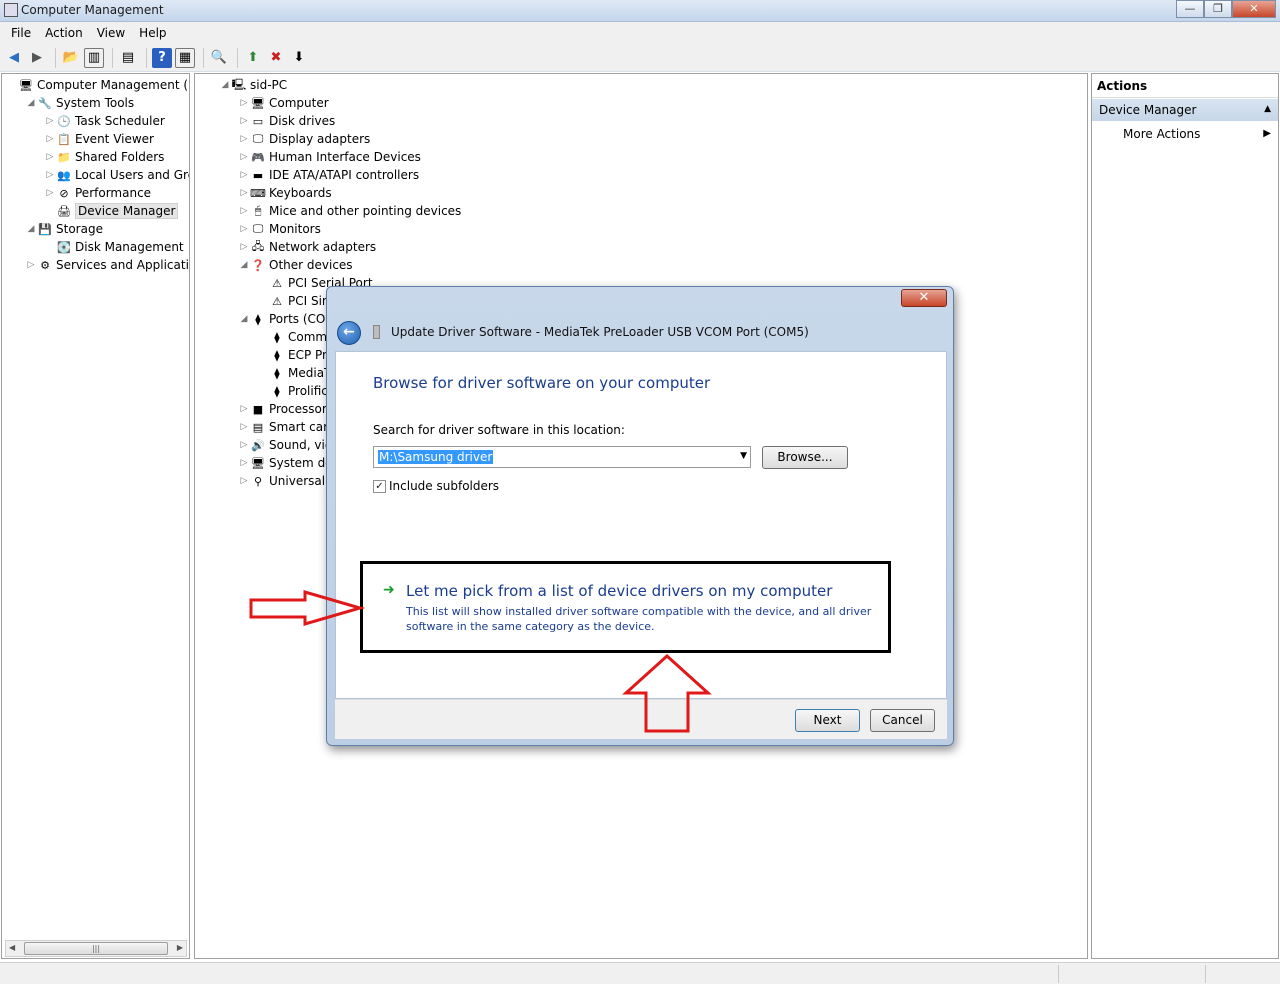  I want to click on driver-path-combobox: M:\Samsung driver ▼, so click(562, 457).